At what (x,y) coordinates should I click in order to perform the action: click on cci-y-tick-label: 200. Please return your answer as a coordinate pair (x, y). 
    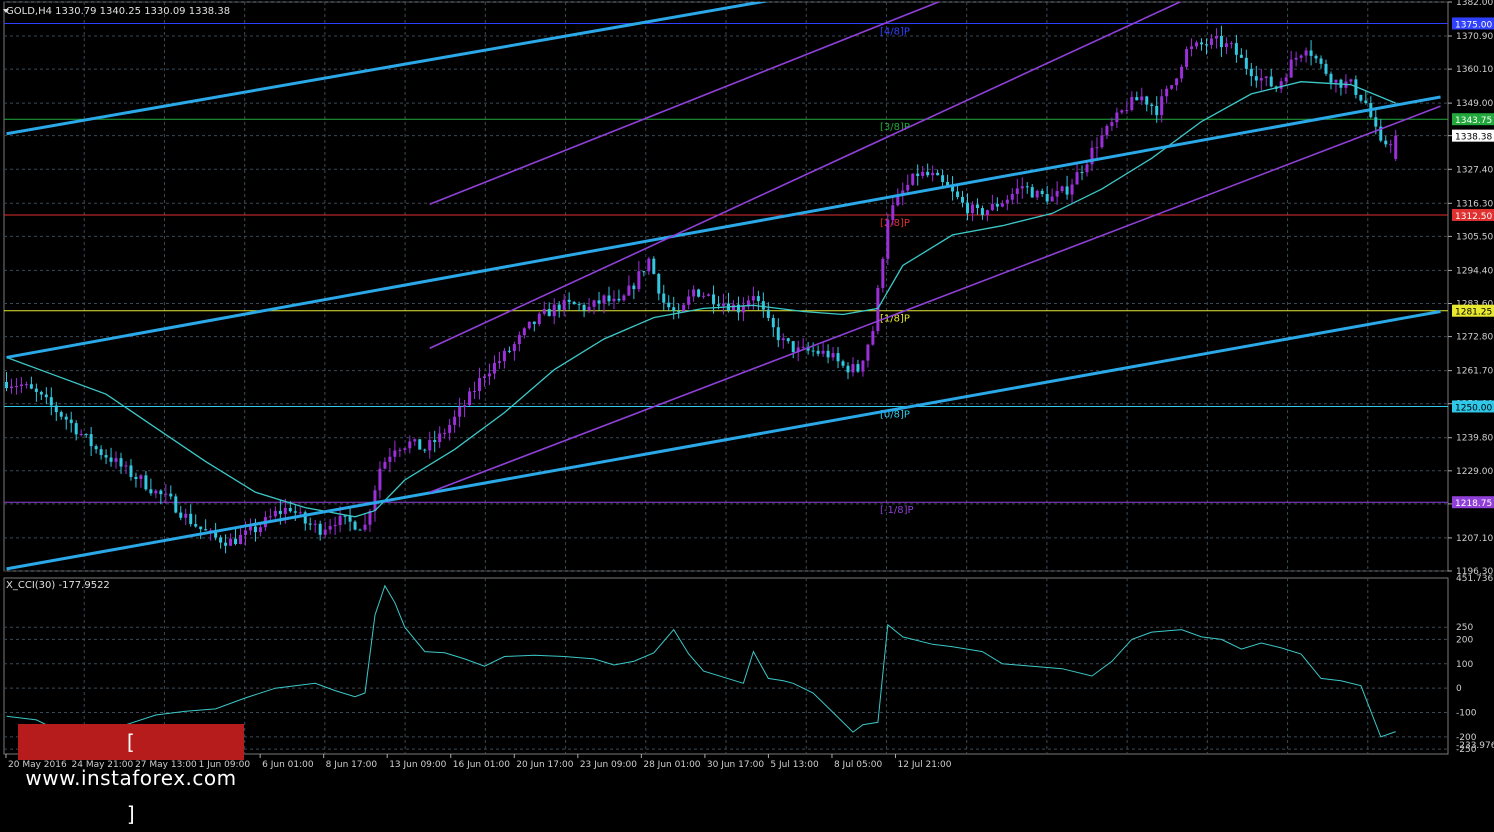
    Looking at the image, I should click on (1464, 640).